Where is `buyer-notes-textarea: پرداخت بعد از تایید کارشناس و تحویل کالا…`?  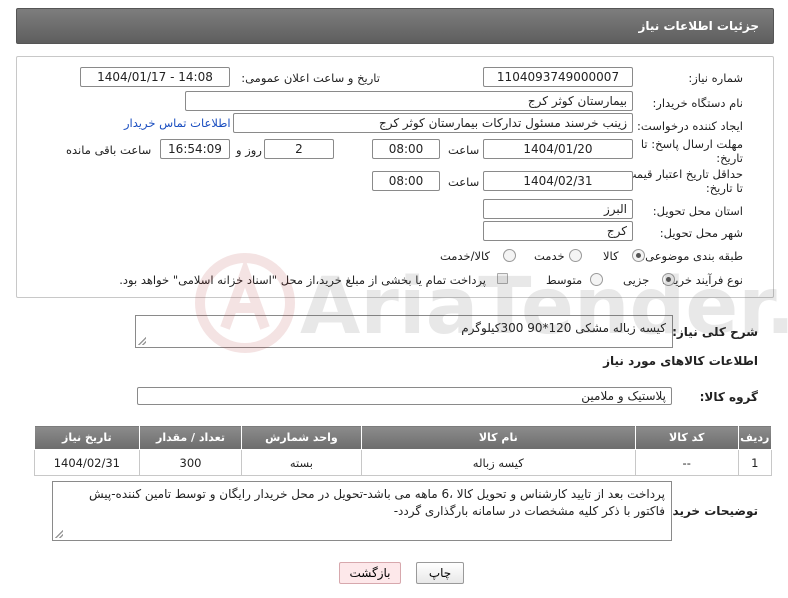 buyer-notes-textarea: پرداخت بعد از تایید کارشناس و تحویل کالا… is located at coordinates (362, 511).